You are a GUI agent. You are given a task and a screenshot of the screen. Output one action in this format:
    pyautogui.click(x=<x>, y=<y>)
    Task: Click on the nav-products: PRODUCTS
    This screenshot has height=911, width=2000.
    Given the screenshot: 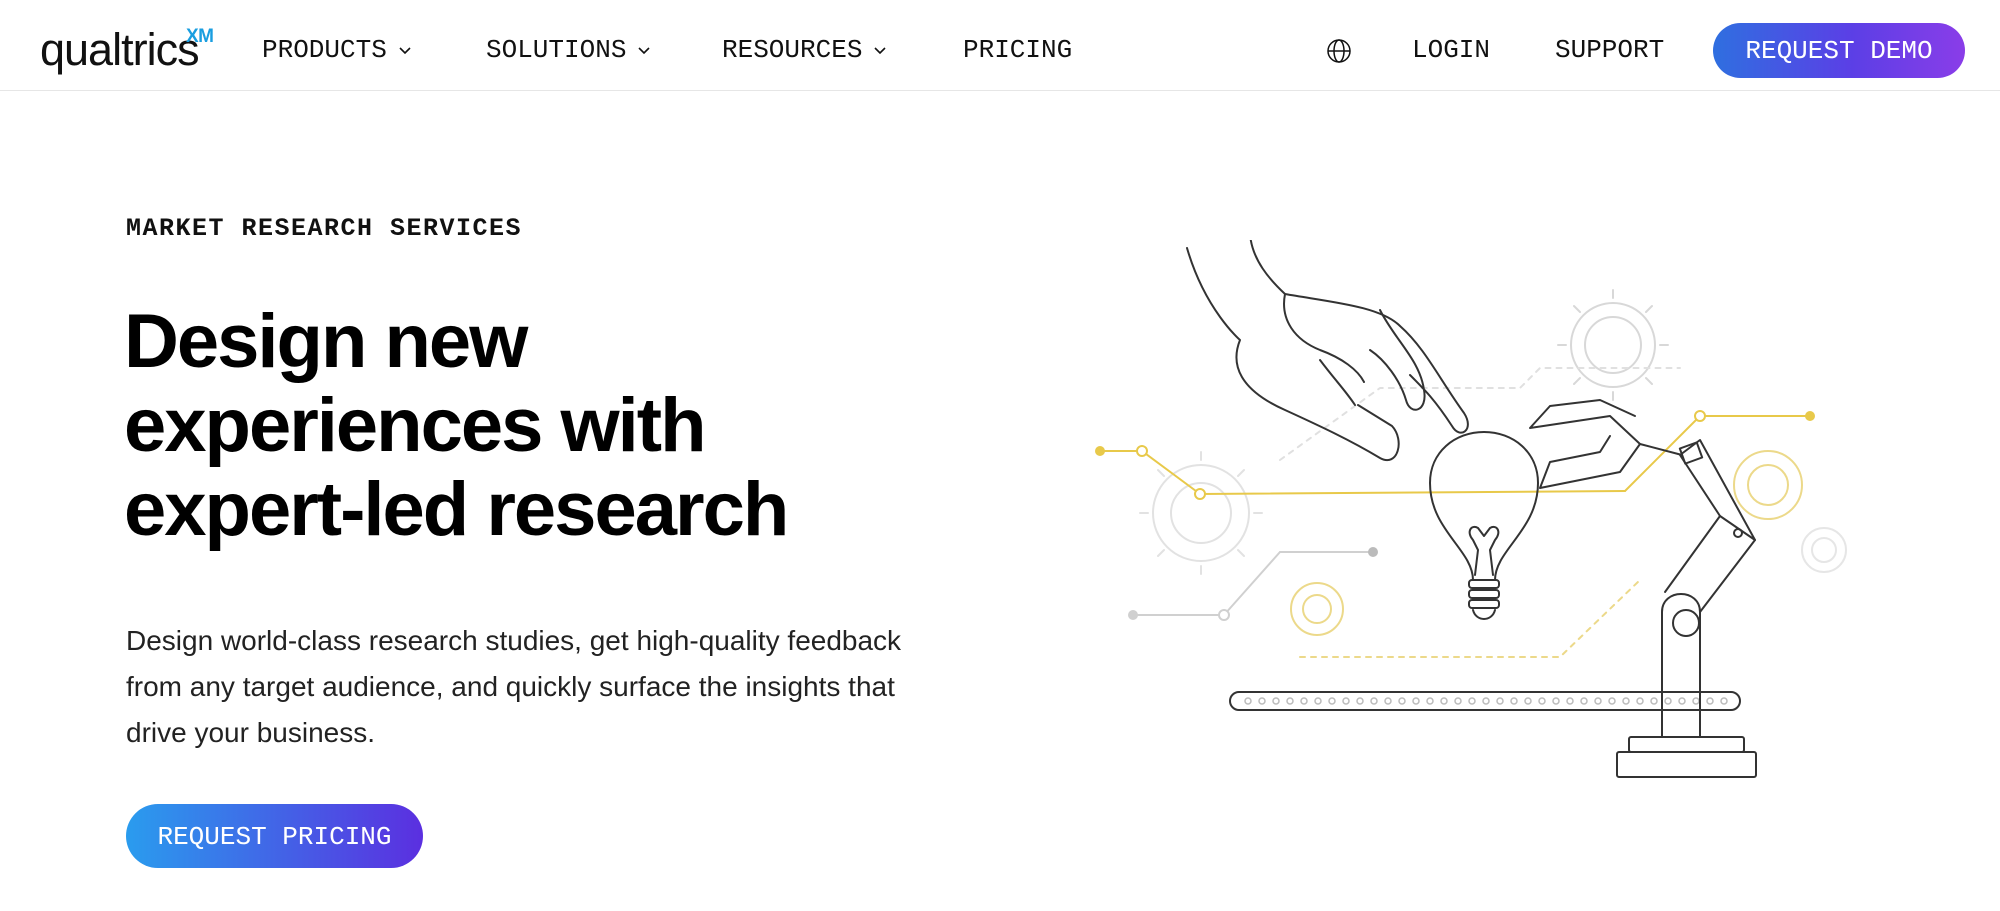 What is the action you would take?
    pyautogui.click(x=337, y=50)
    